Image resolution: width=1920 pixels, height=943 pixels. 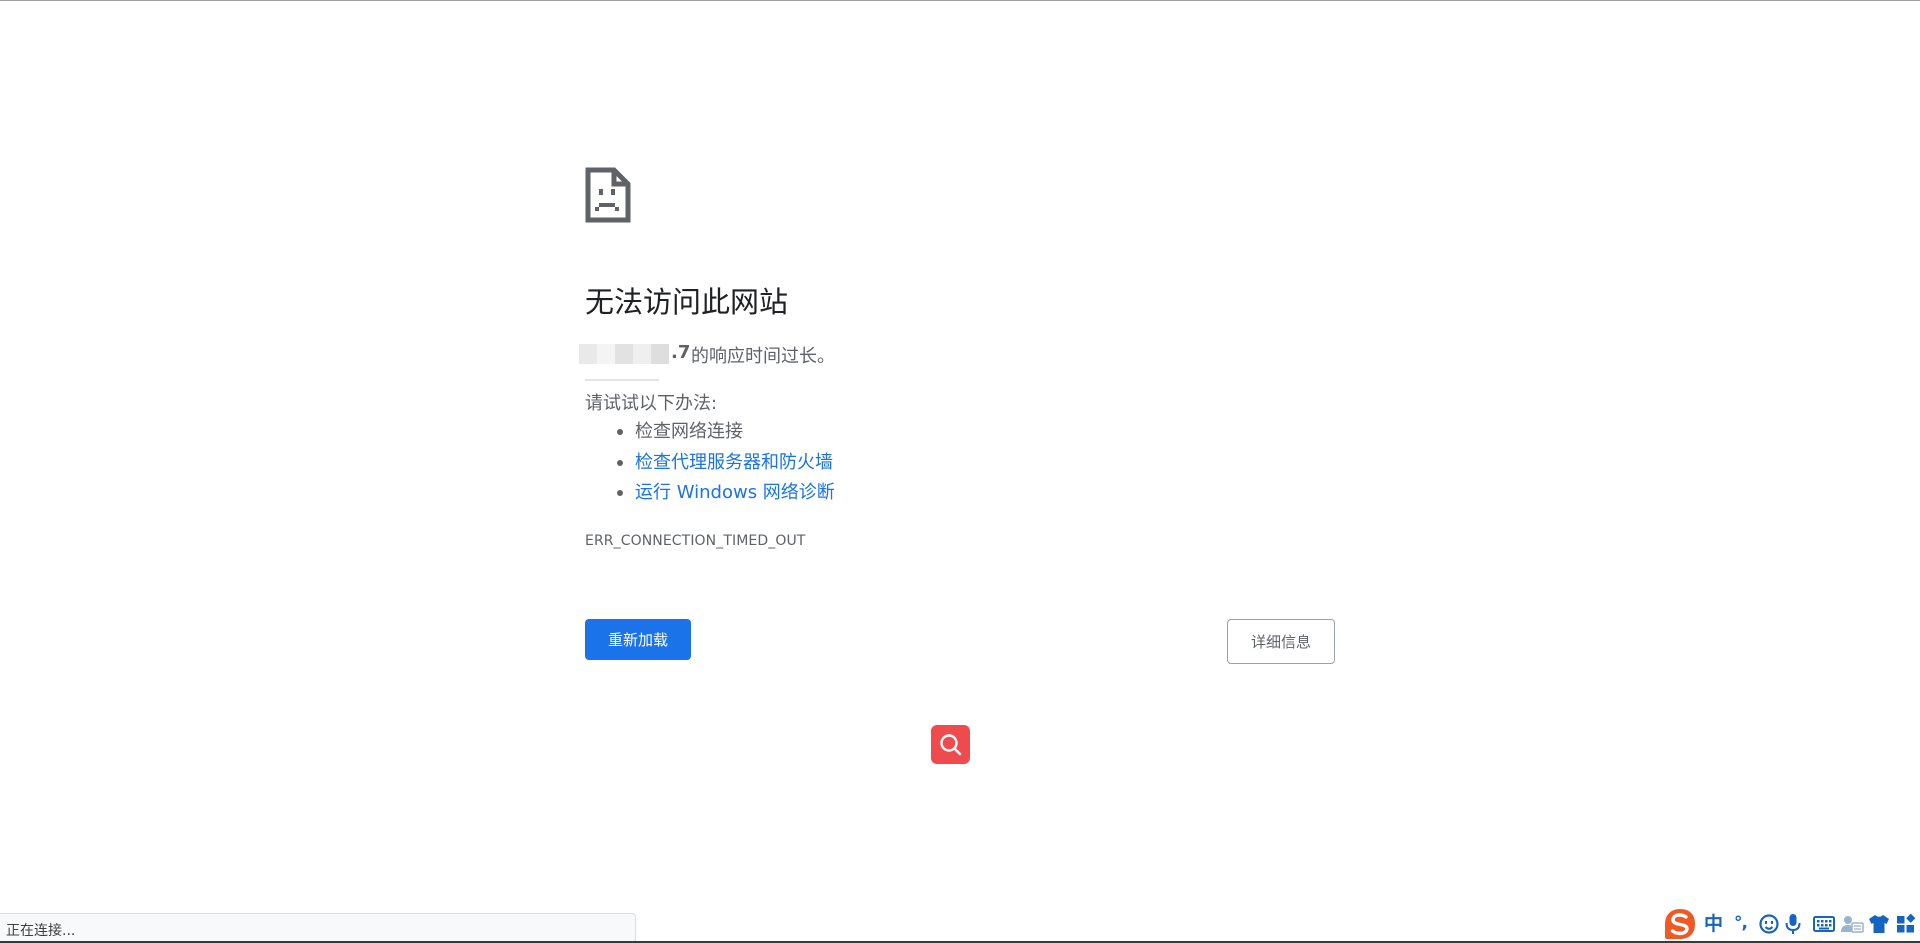 I want to click on hostname-suffix: .7, so click(x=681, y=352).